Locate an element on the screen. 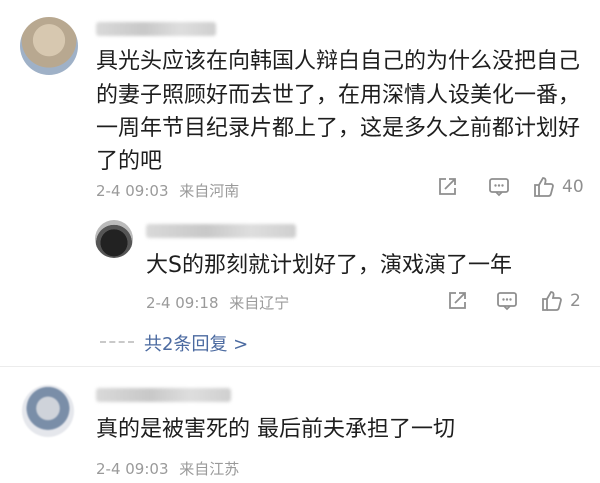 Image resolution: width=600 pixels, height=483 pixels. reply-meta: 2-4 09:18 来自辽宁 is located at coordinates (217, 302).